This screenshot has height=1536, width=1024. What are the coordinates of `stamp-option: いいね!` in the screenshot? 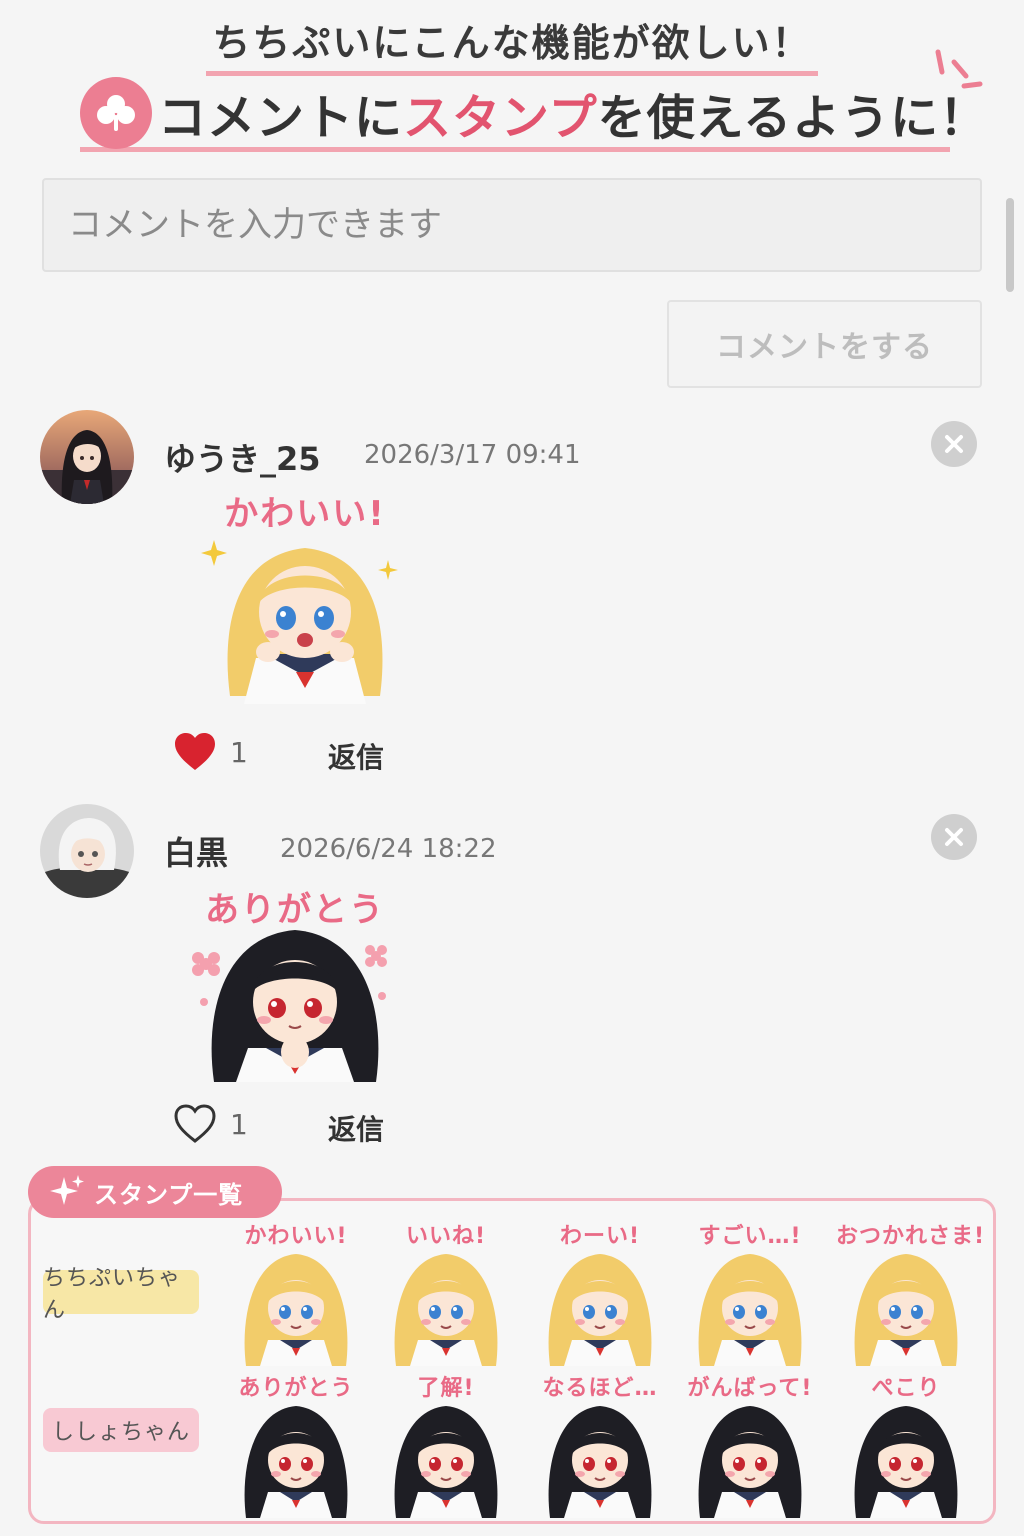 It's located at (446, 1293).